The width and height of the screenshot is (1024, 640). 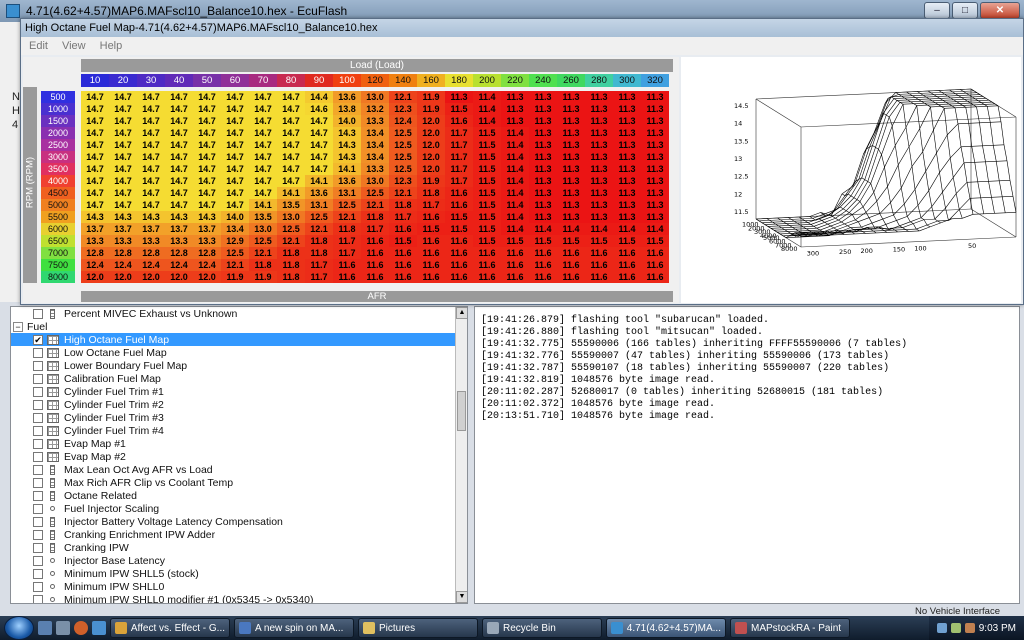 I want to click on afr-cell: 11.9, so click(x=431, y=181).